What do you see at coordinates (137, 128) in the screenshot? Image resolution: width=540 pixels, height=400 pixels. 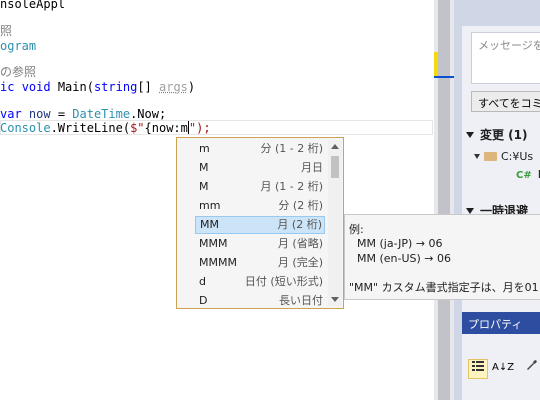 I see `code-token: $"` at bounding box center [137, 128].